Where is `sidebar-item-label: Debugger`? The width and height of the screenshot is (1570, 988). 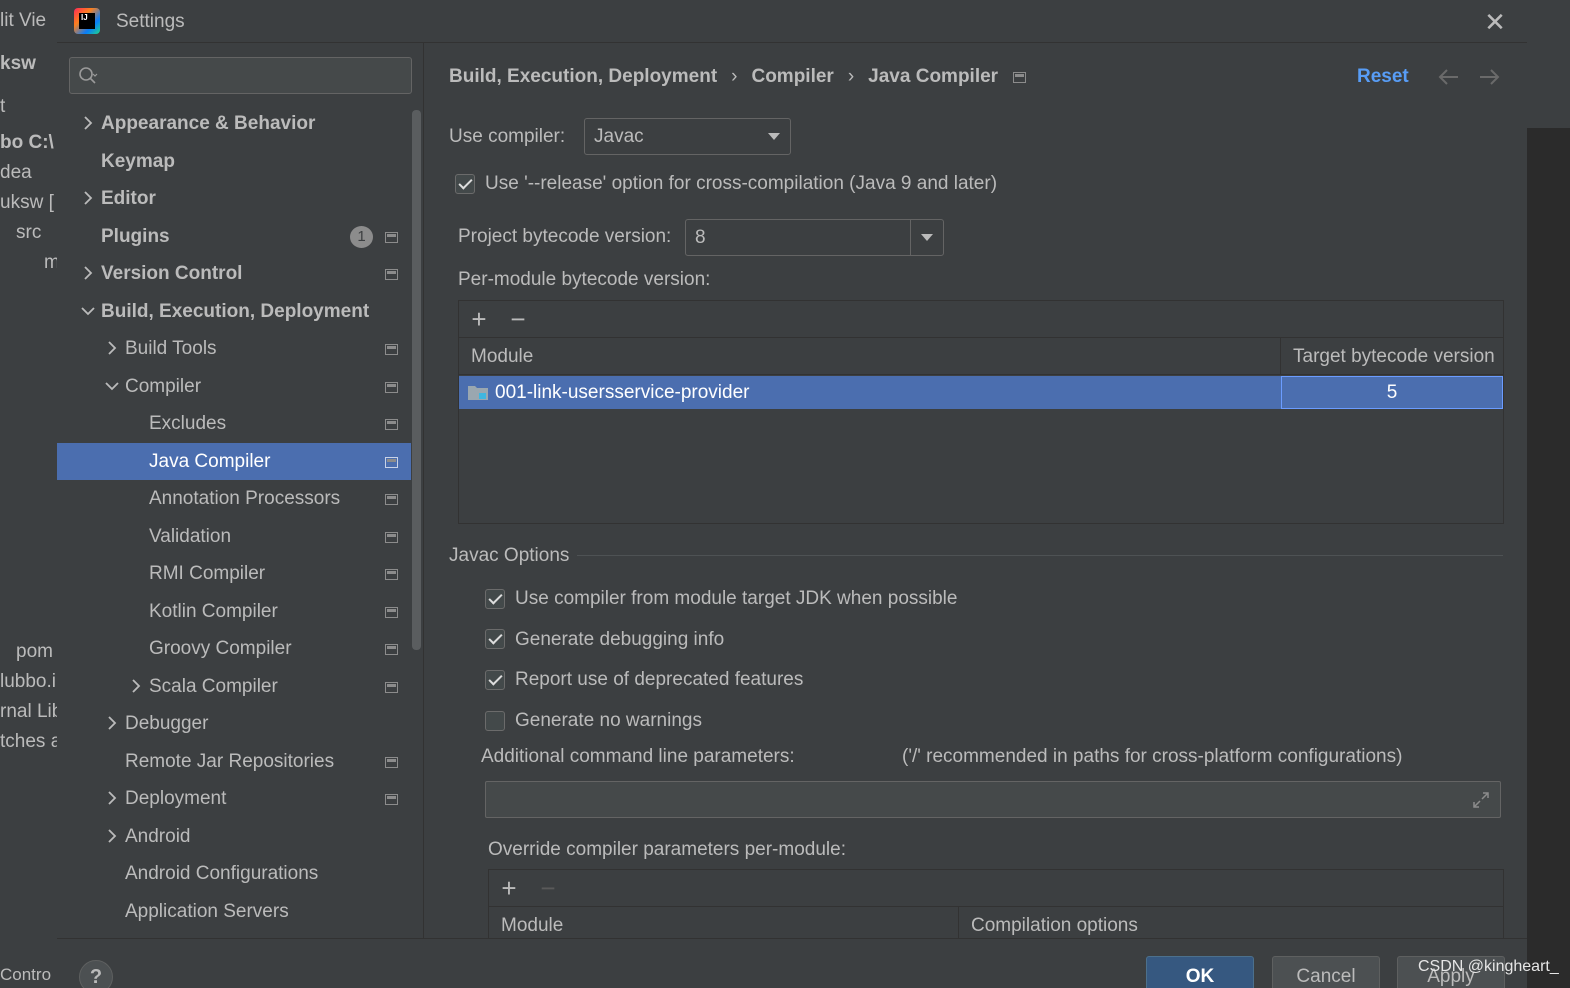
sidebar-item-label: Debugger is located at coordinates (167, 723).